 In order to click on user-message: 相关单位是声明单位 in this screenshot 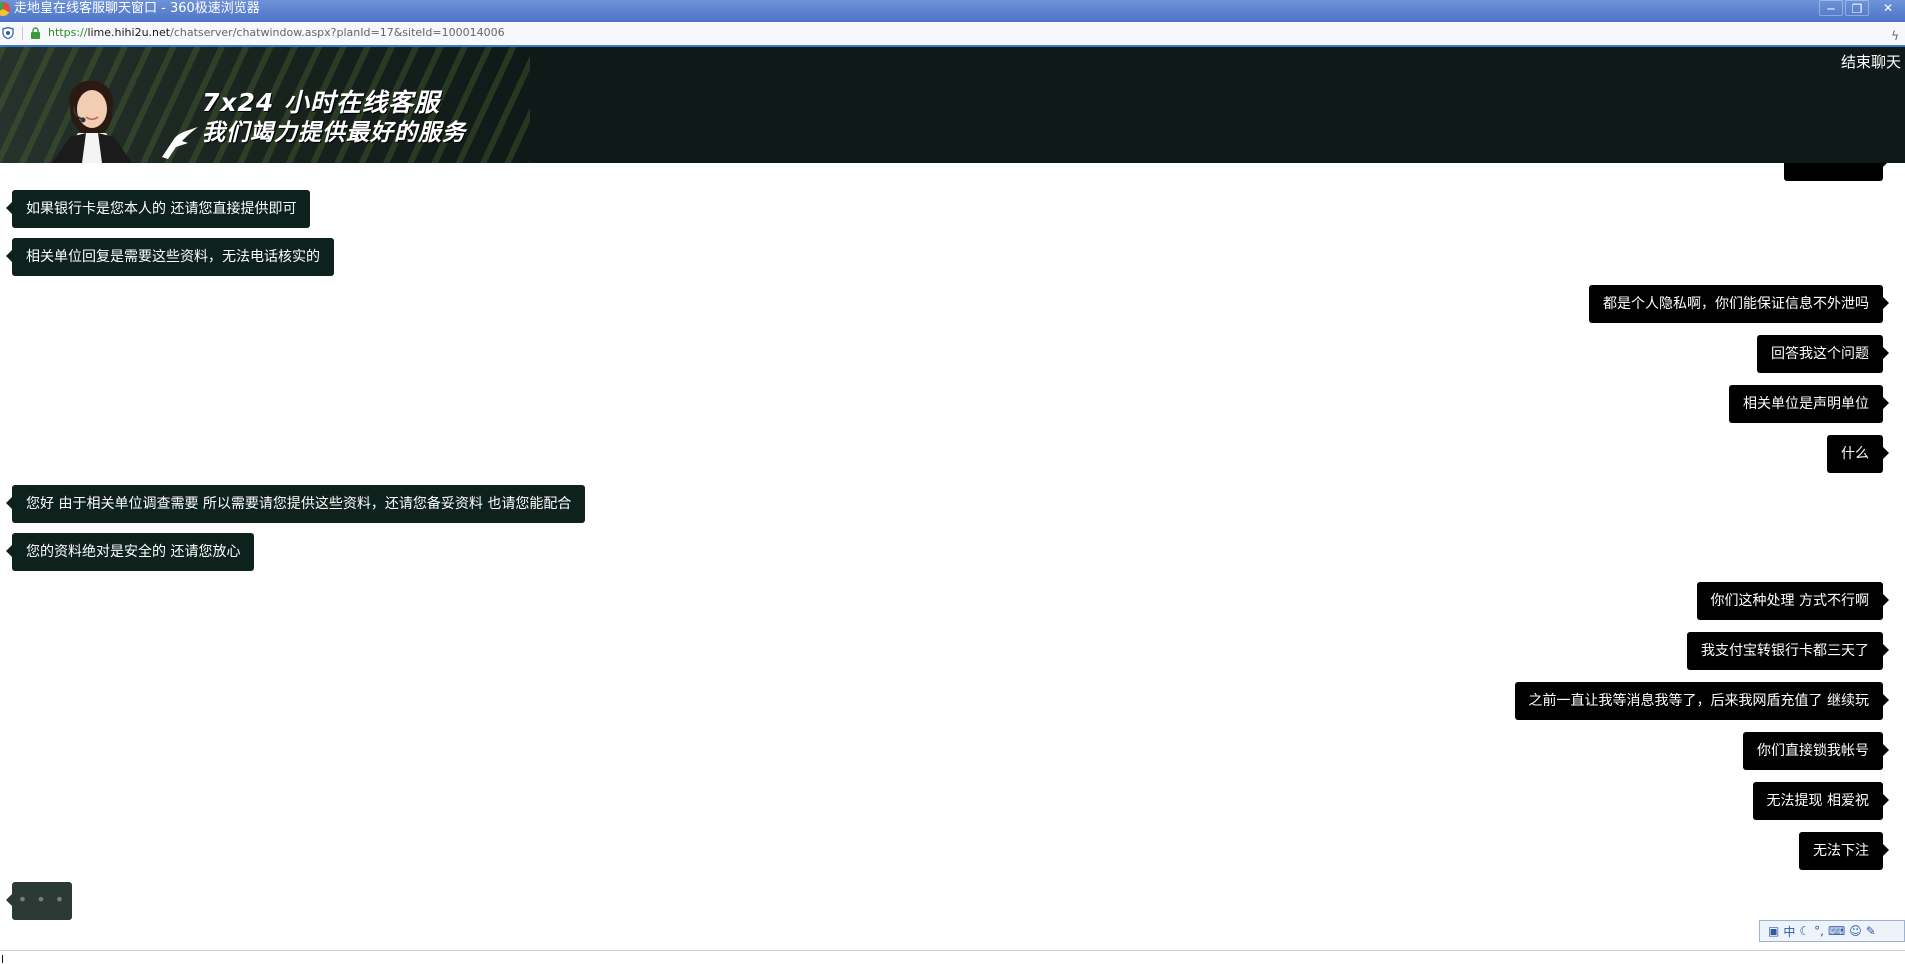, I will do `click(1809, 404)`.